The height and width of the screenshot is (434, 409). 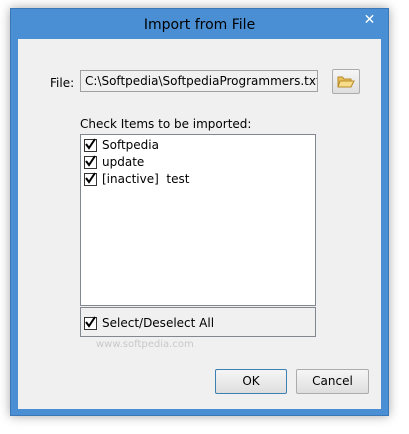 I want to click on select-all-checkbox, so click(x=90, y=322).